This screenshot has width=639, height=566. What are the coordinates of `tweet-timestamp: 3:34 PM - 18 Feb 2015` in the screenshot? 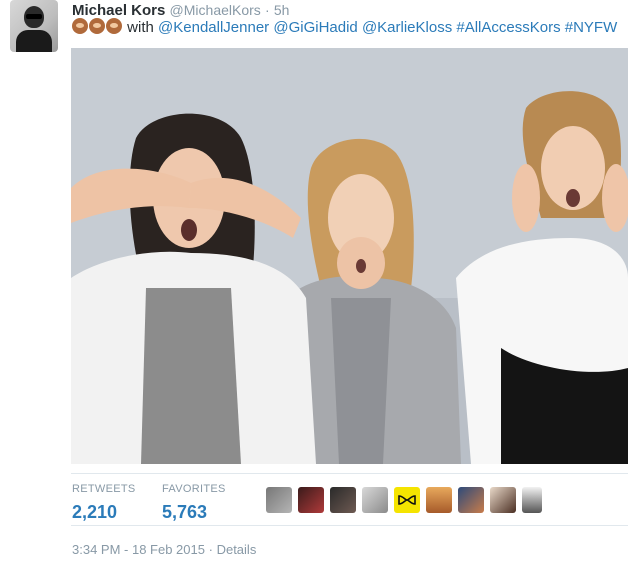 It's located at (138, 549).